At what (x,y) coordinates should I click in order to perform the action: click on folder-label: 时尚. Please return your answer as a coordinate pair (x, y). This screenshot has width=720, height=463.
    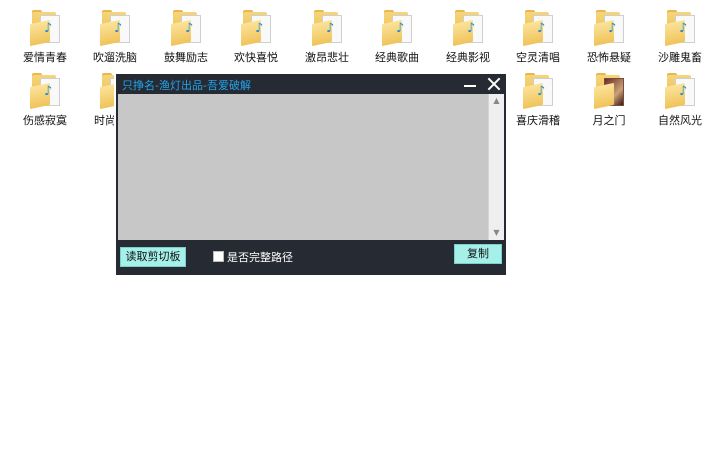
    Looking at the image, I should click on (104, 120).